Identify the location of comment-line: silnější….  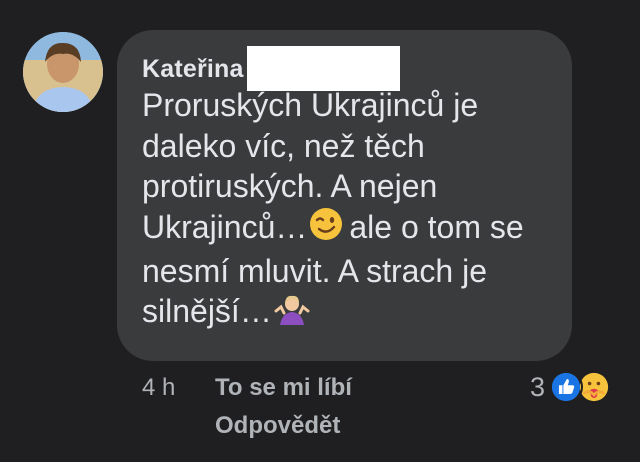
(352, 314).